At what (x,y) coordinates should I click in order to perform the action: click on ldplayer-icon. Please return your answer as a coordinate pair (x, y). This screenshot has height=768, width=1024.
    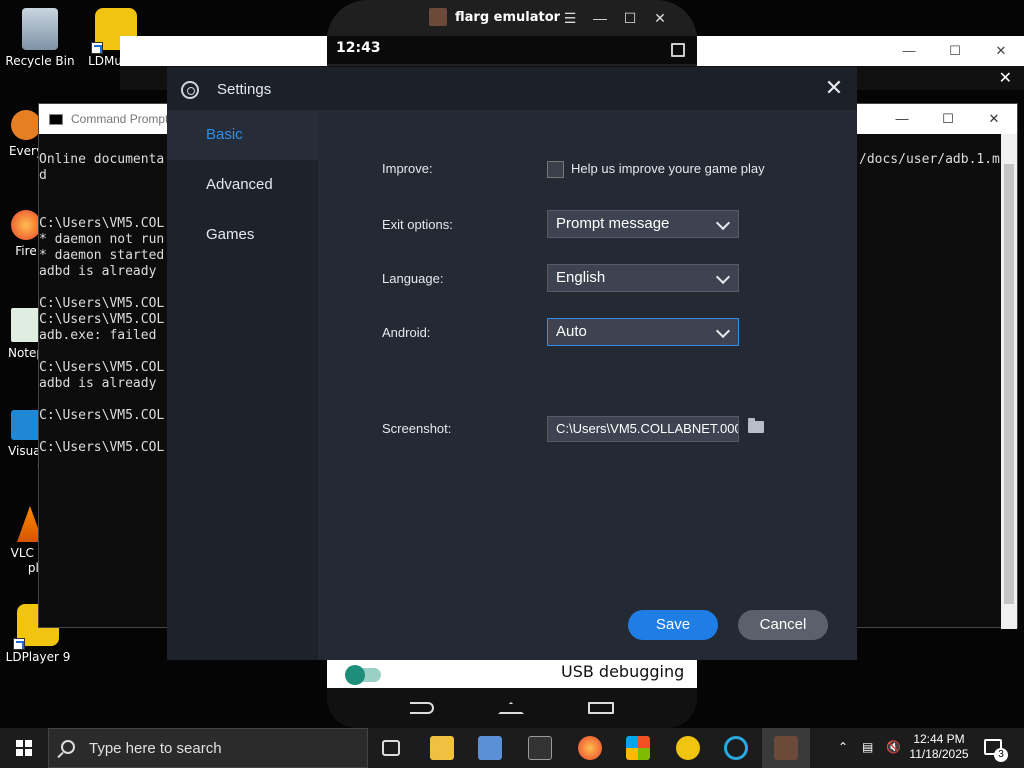
    Looking at the image, I should click on (688, 748).